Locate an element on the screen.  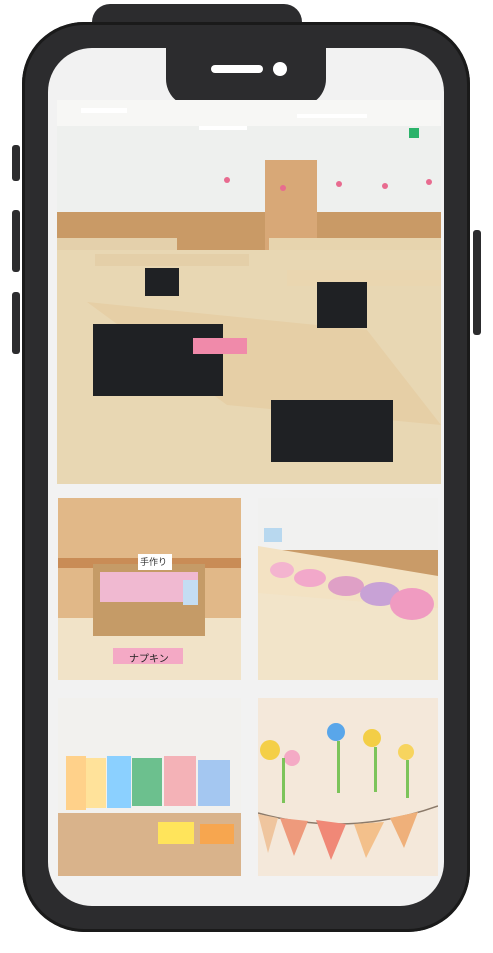
picture-book-shelf-photo is located at coordinates (149, 787).